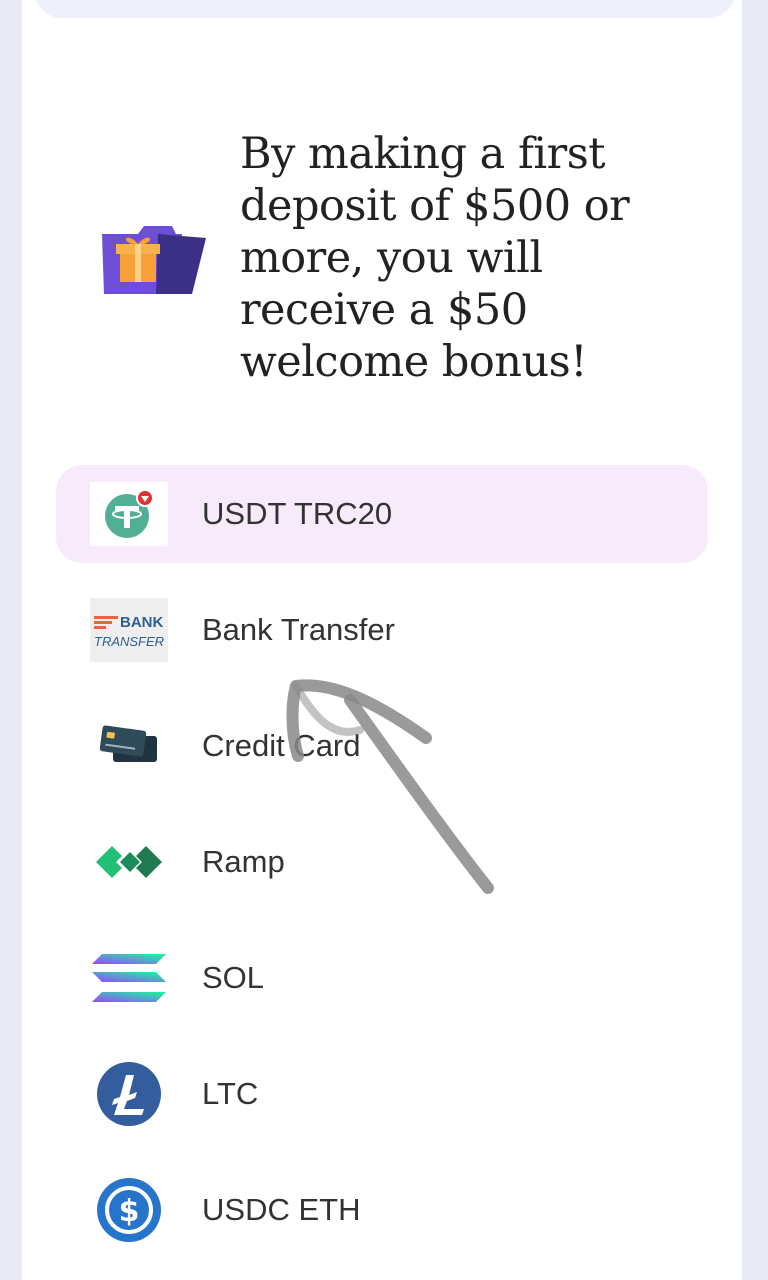  I want to click on bank-transfer-icon: BANK TRANSFER, so click(129, 630).